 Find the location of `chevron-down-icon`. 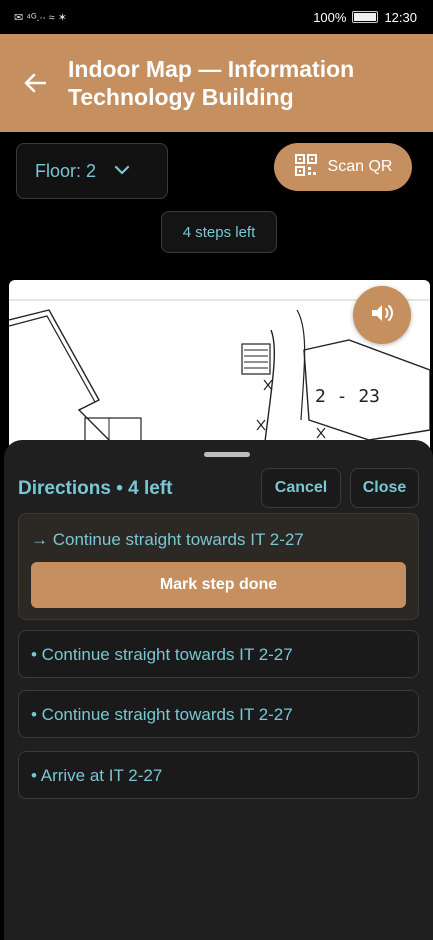

chevron-down-icon is located at coordinates (122, 171).